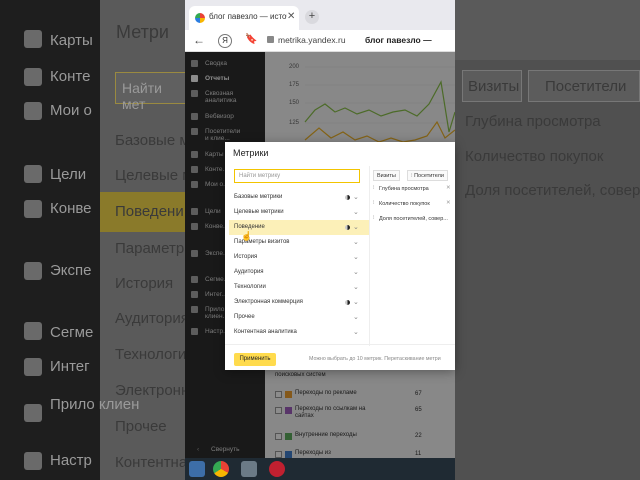  Describe the element at coordinates (494, 86) in the screenshot. I see `bg-right-item: Визиты` at that location.